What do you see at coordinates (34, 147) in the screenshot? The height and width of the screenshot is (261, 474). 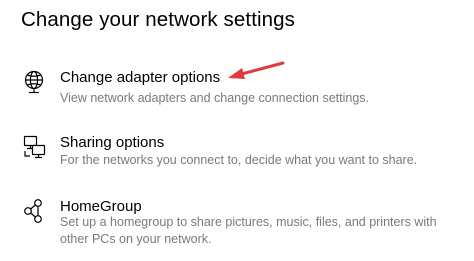 I see `sharing-computers-icon` at bounding box center [34, 147].